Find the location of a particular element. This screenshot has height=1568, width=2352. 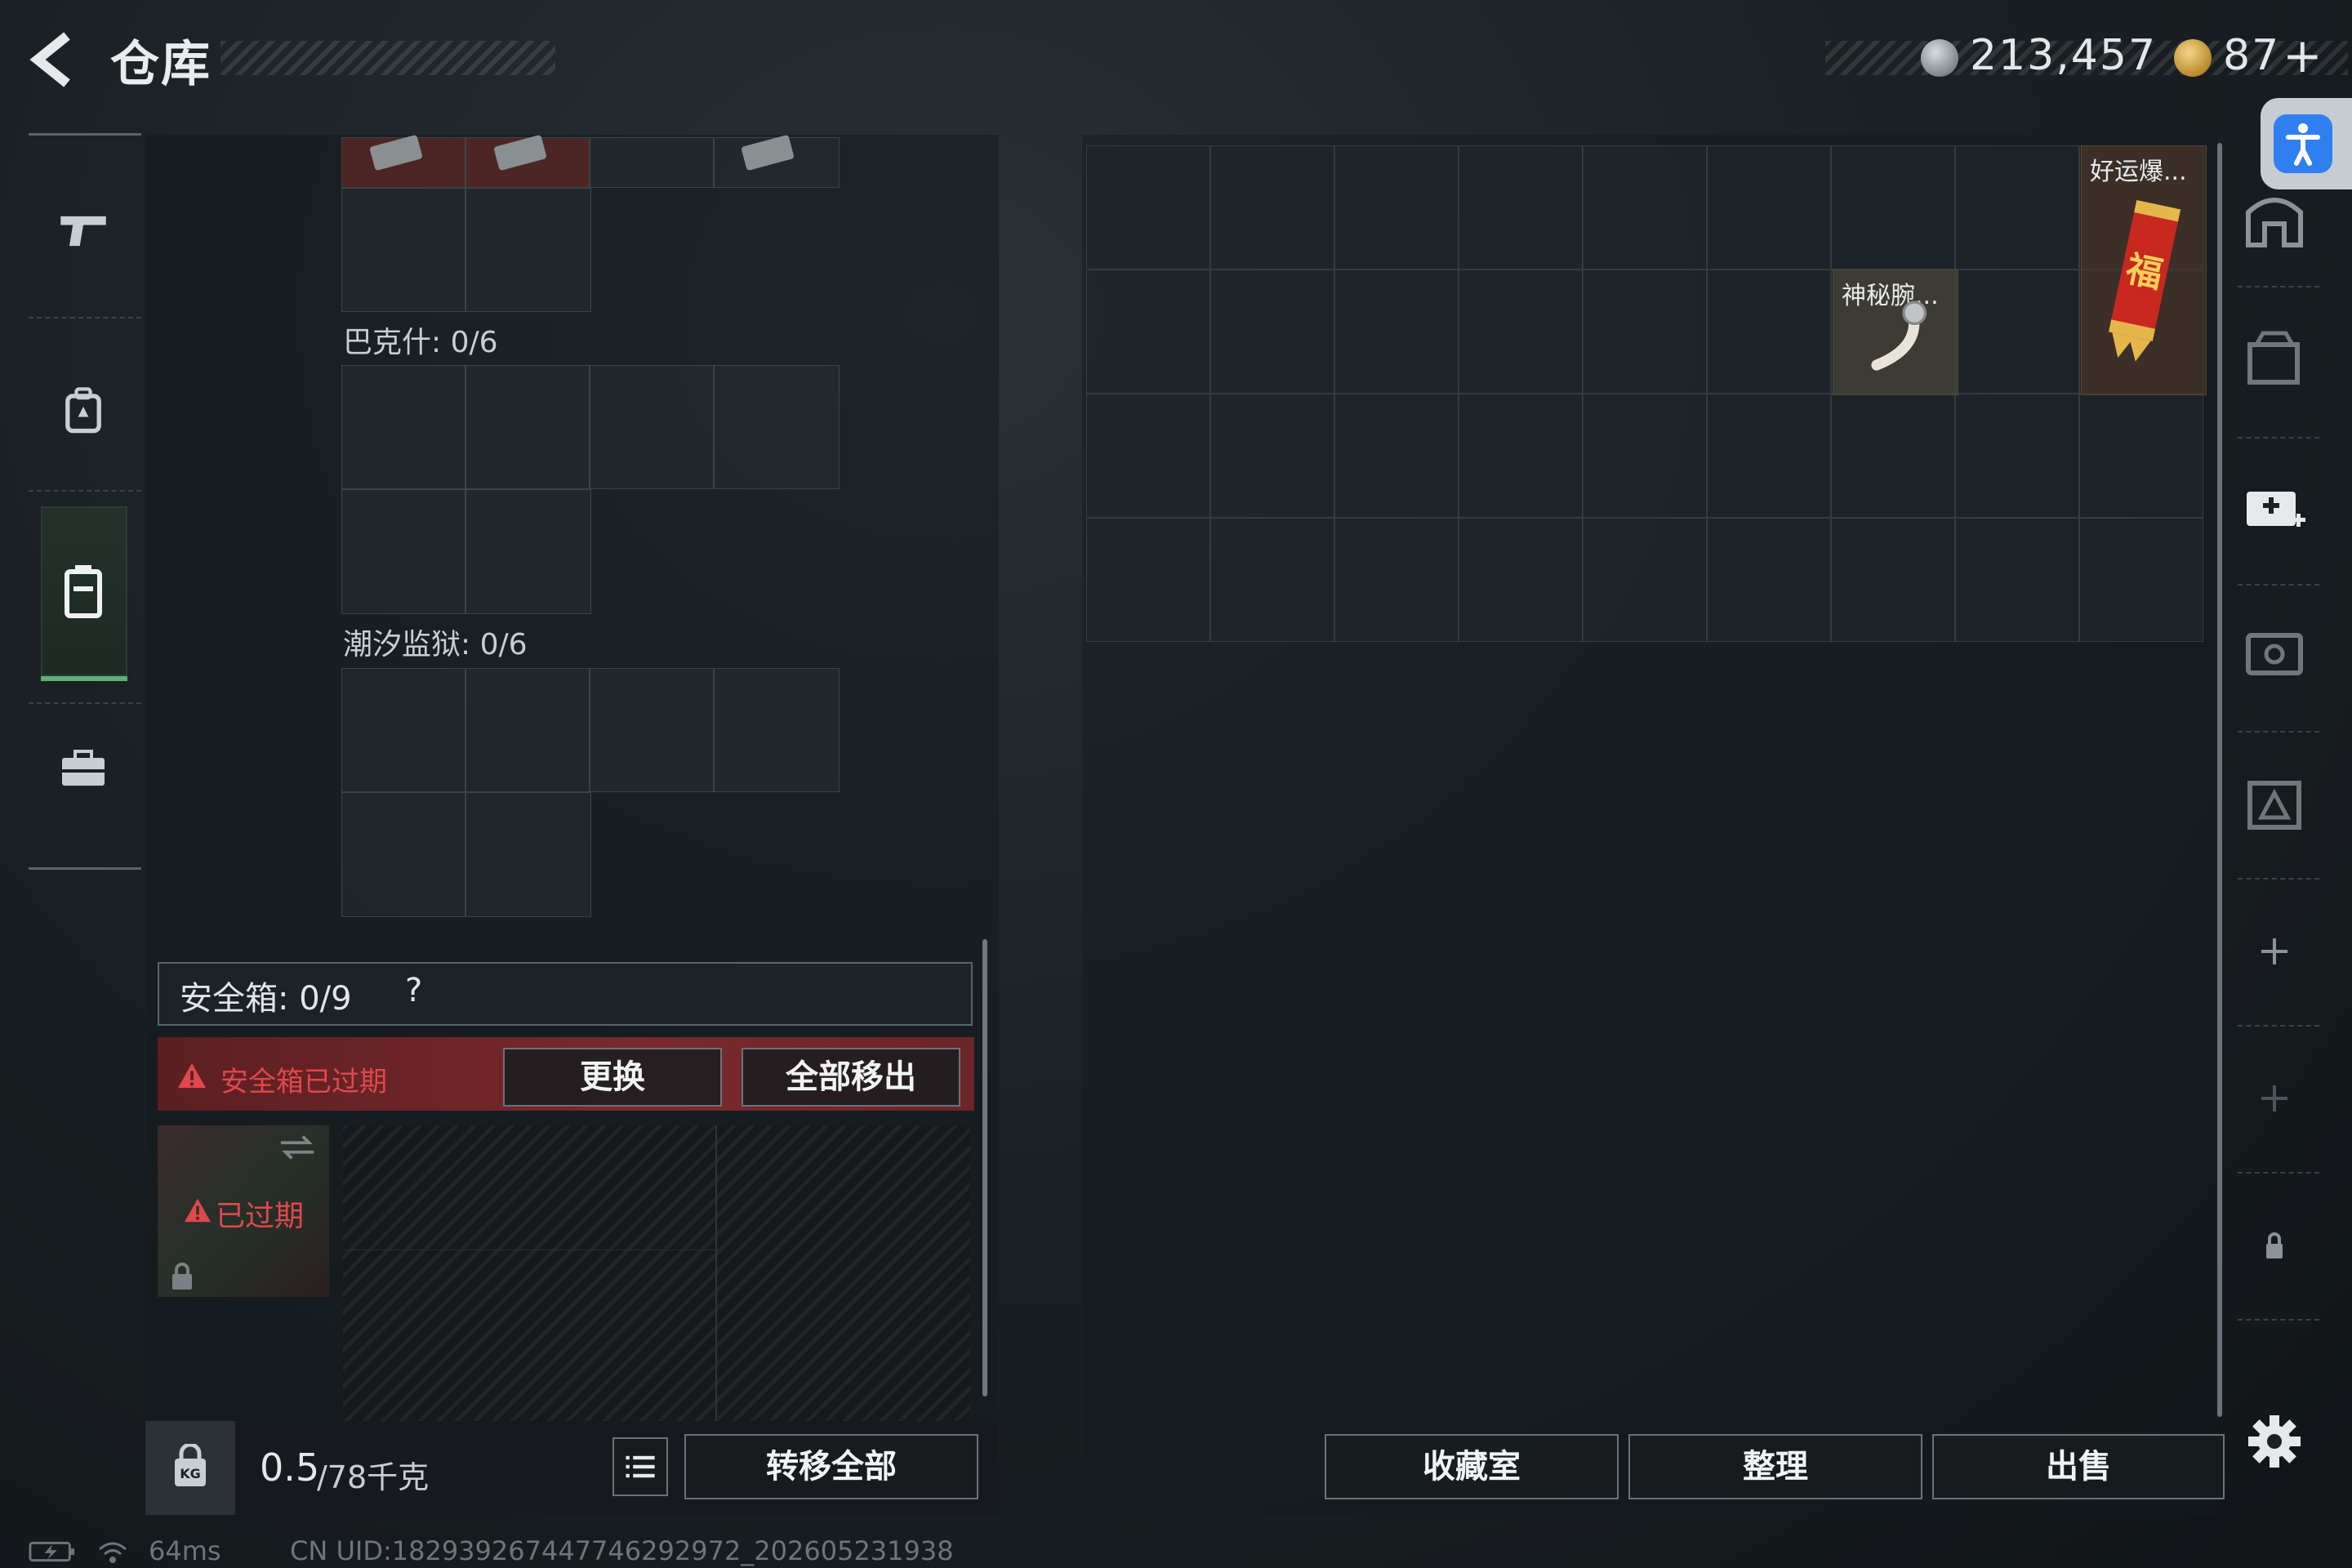

list-view-button is located at coordinates (640, 1466).